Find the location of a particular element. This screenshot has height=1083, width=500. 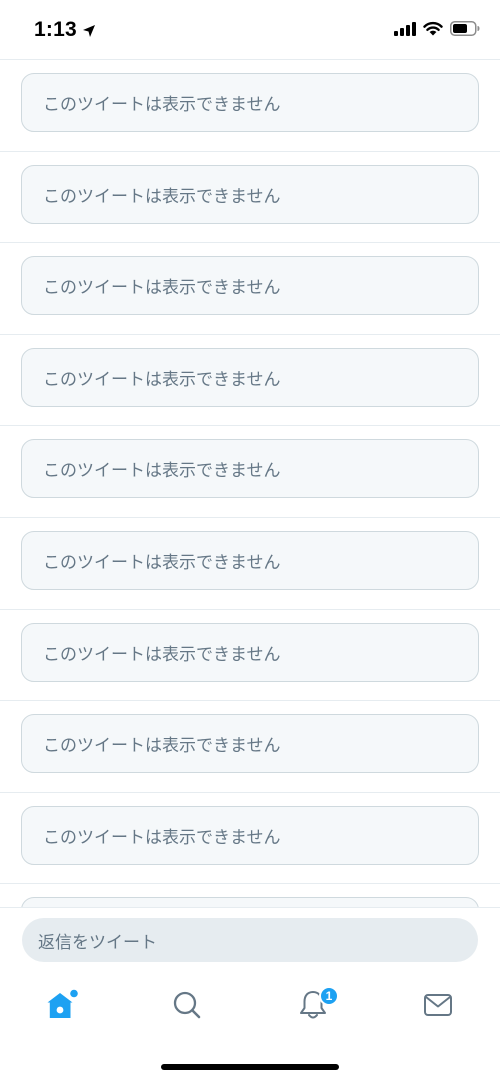

home-icon is located at coordinates (62, 1003).